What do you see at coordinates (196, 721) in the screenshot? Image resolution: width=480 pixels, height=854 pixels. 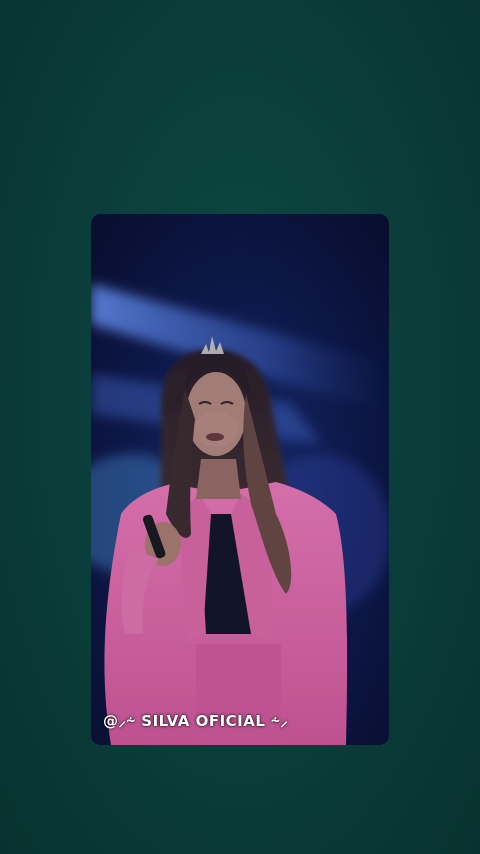 I see `channel-watermark: @⸝⸞ SILVA OFICIAL ⸞⸝` at bounding box center [196, 721].